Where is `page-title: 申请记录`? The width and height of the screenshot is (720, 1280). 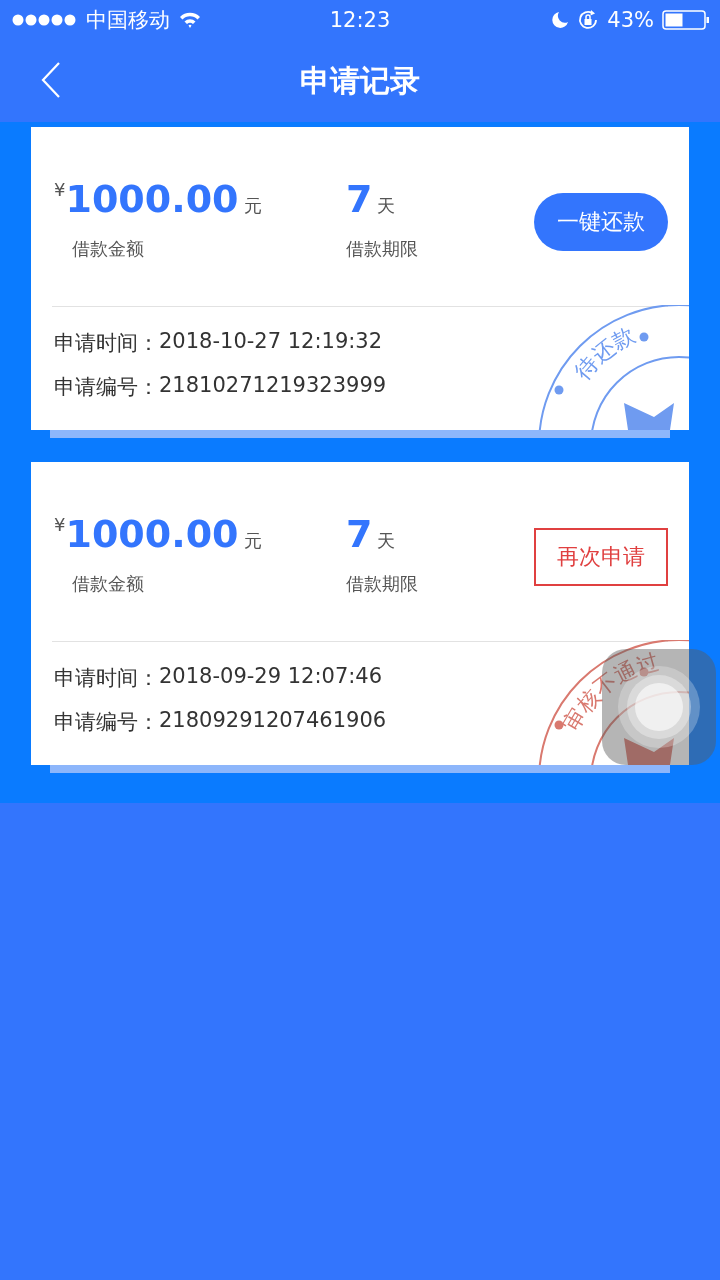 page-title: 申请记录 is located at coordinates (360, 80).